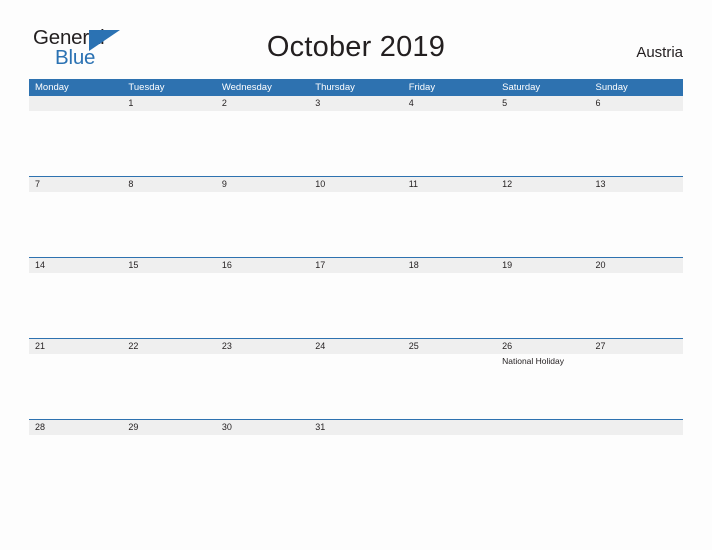 The height and width of the screenshot is (550, 712). Describe the element at coordinates (422, 87) in the screenshot. I see `weekday-header-friday: Friday` at that location.